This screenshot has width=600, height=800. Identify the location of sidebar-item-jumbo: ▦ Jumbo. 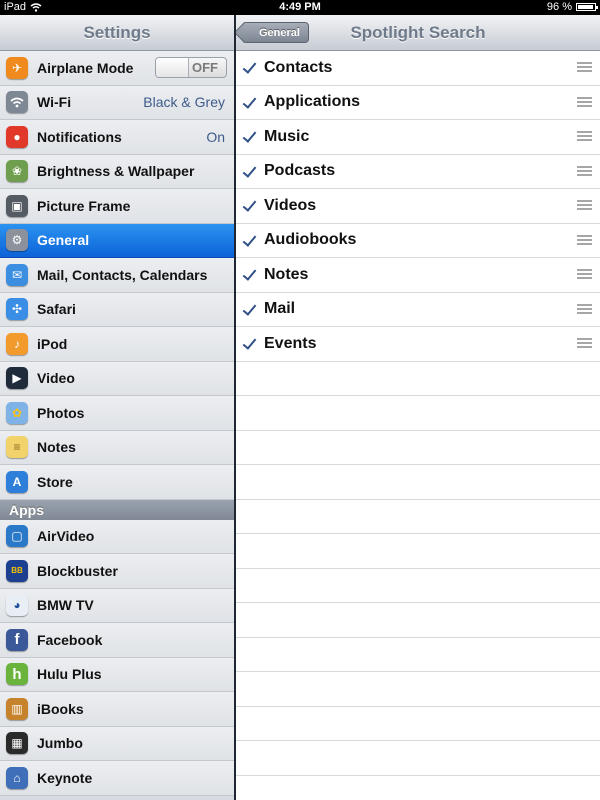
(117, 743).